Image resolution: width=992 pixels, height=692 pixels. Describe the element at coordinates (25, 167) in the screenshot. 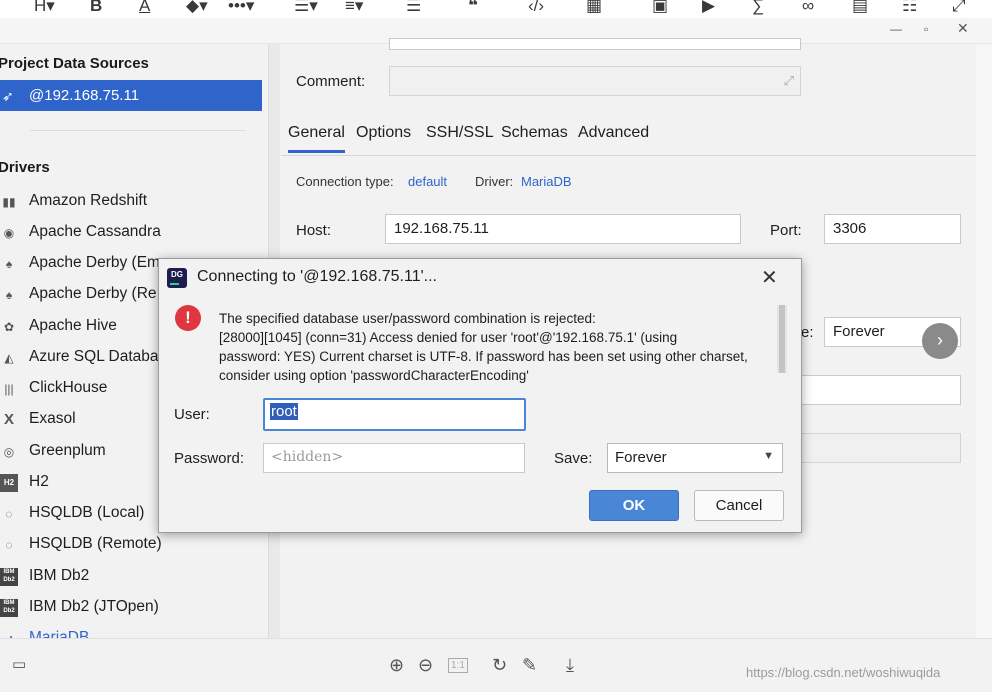

I see `drivers-header: Drivers` at that location.